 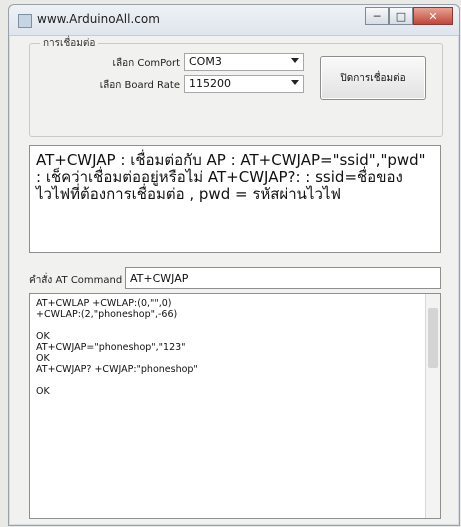 I want to click on maximize-button: □, so click(x=401, y=16).